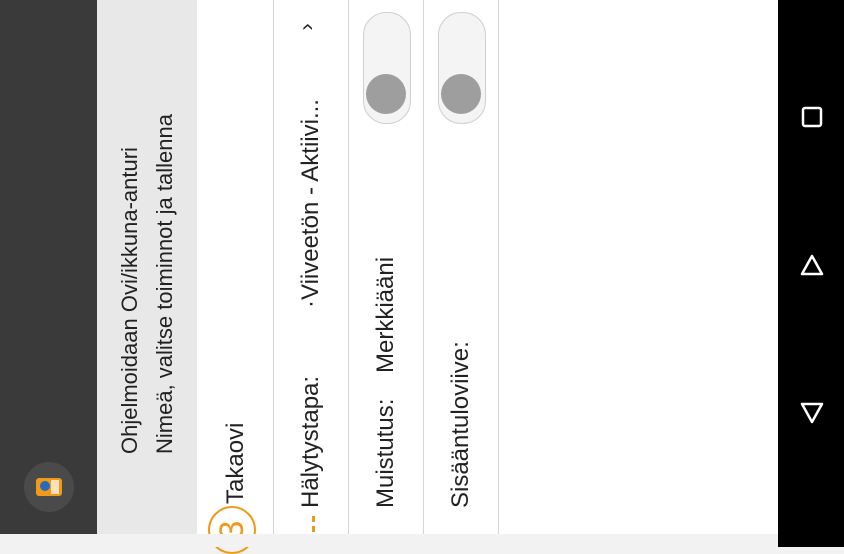 The image size is (844, 554). What do you see at coordinates (385, 453) in the screenshot?
I see `reminder-label: Muistutus:` at bounding box center [385, 453].